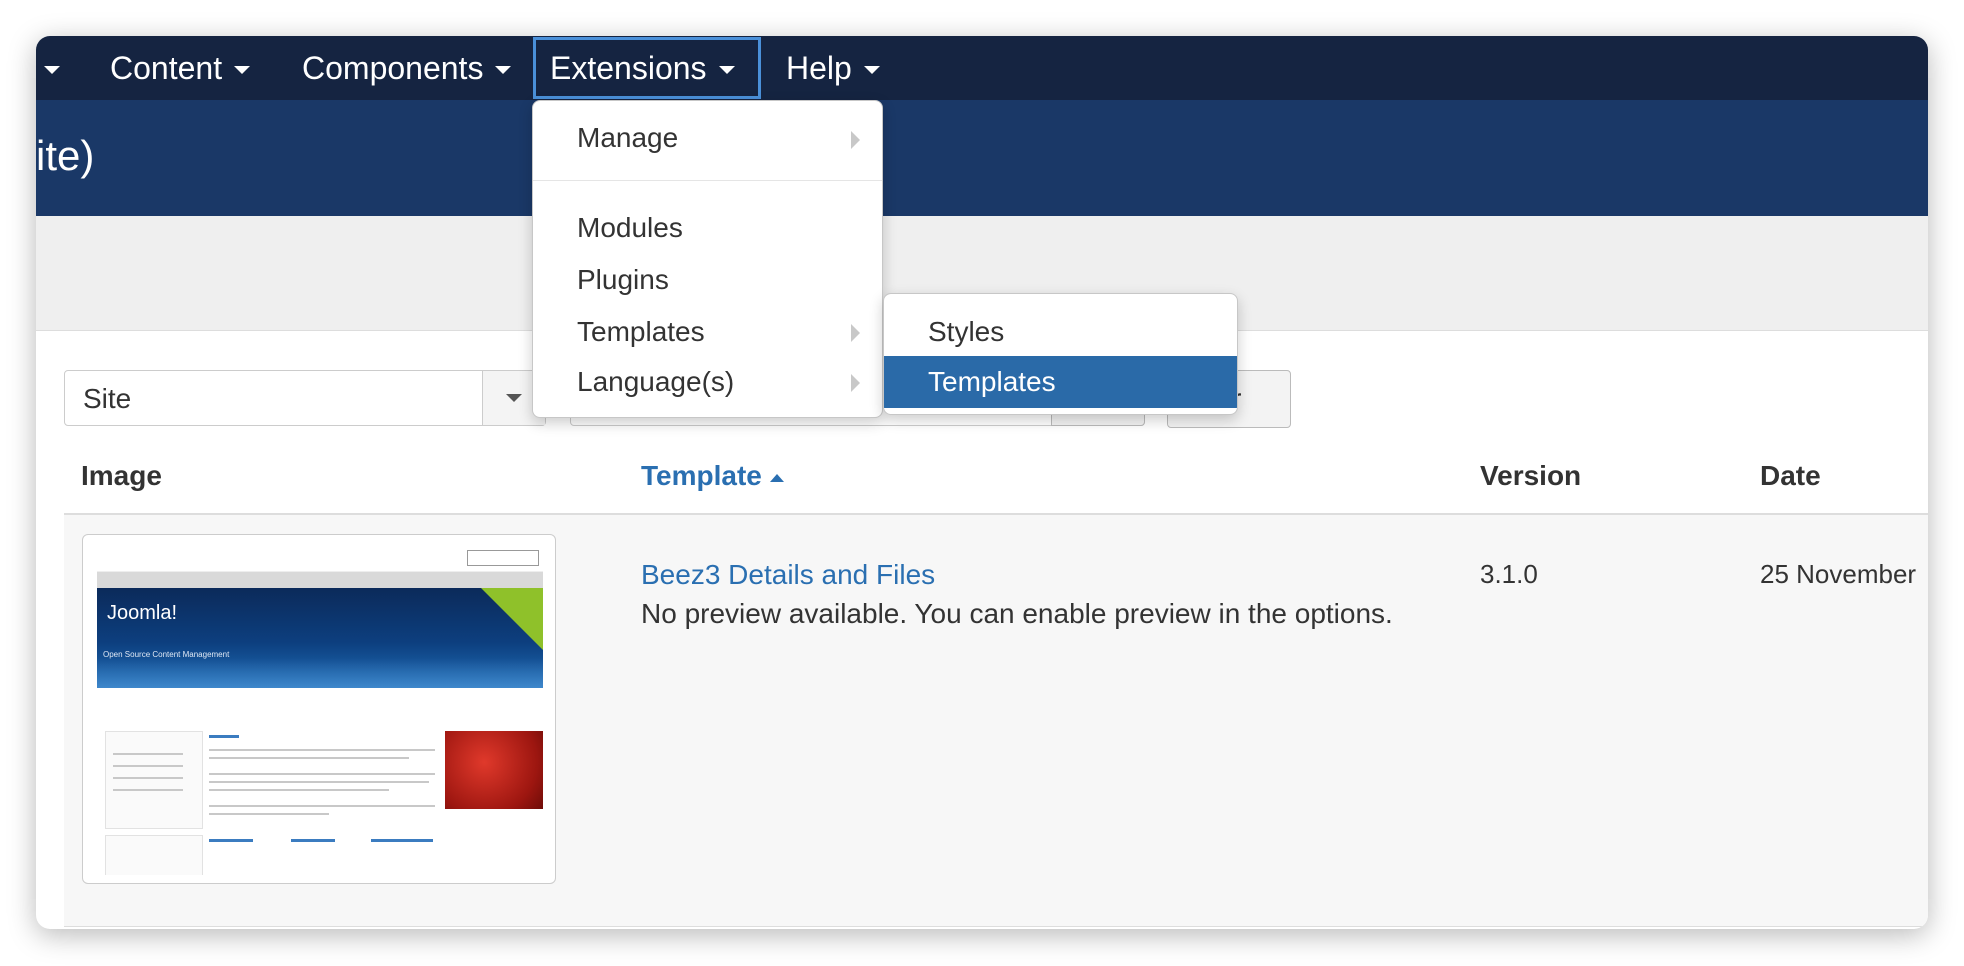 This screenshot has width=1964, height=966. Describe the element at coordinates (1060, 332) in the screenshot. I see `submenu-item-styles: Styles` at that location.